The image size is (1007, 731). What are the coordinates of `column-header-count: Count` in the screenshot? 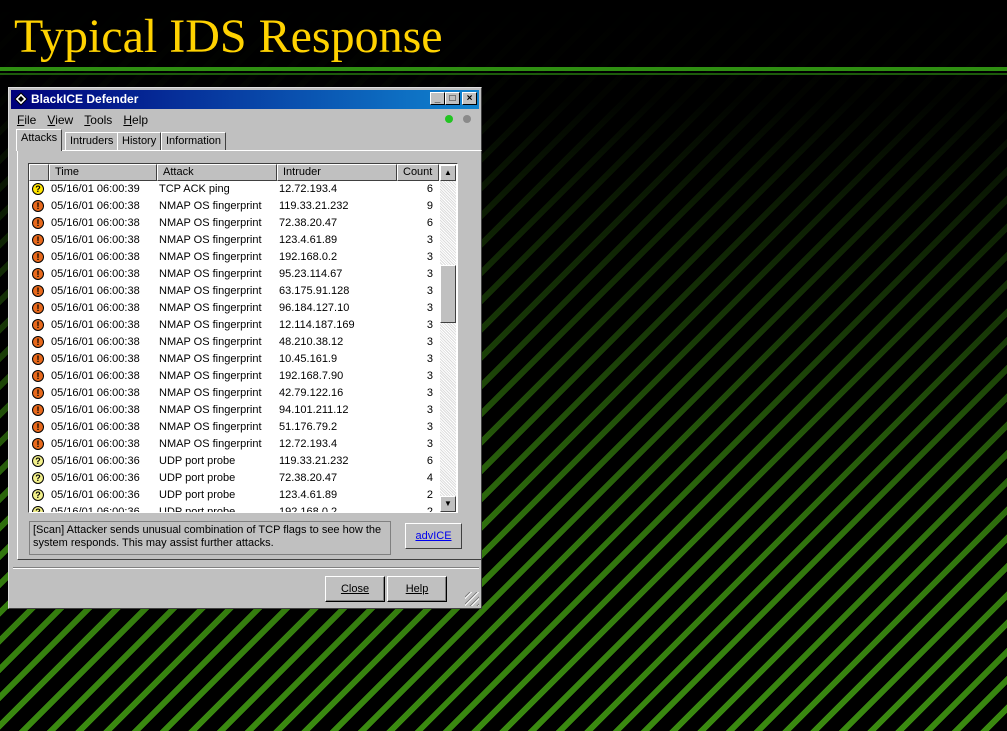 It's located at (418, 172).